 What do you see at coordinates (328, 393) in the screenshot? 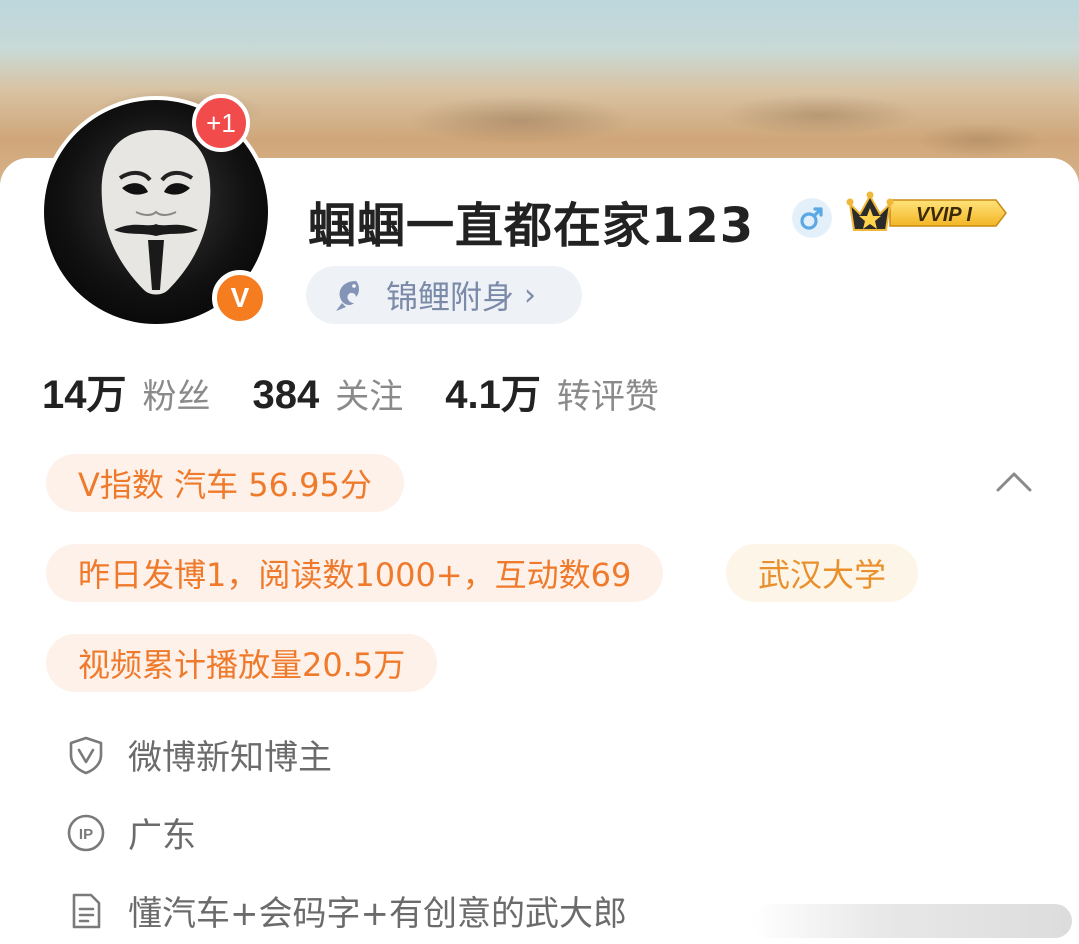
I see `stat-following: 384 关注` at bounding box center [328, 393].